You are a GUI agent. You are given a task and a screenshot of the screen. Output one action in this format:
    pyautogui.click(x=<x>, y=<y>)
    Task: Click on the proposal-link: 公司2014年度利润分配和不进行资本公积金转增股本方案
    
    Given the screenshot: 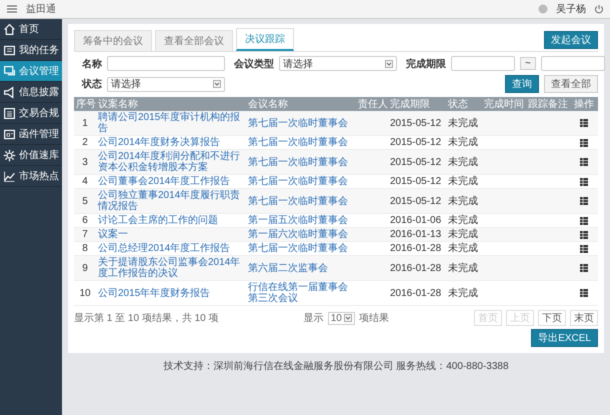 What is the action you would take?
    pyautogui.click(x=171, y=162)
    